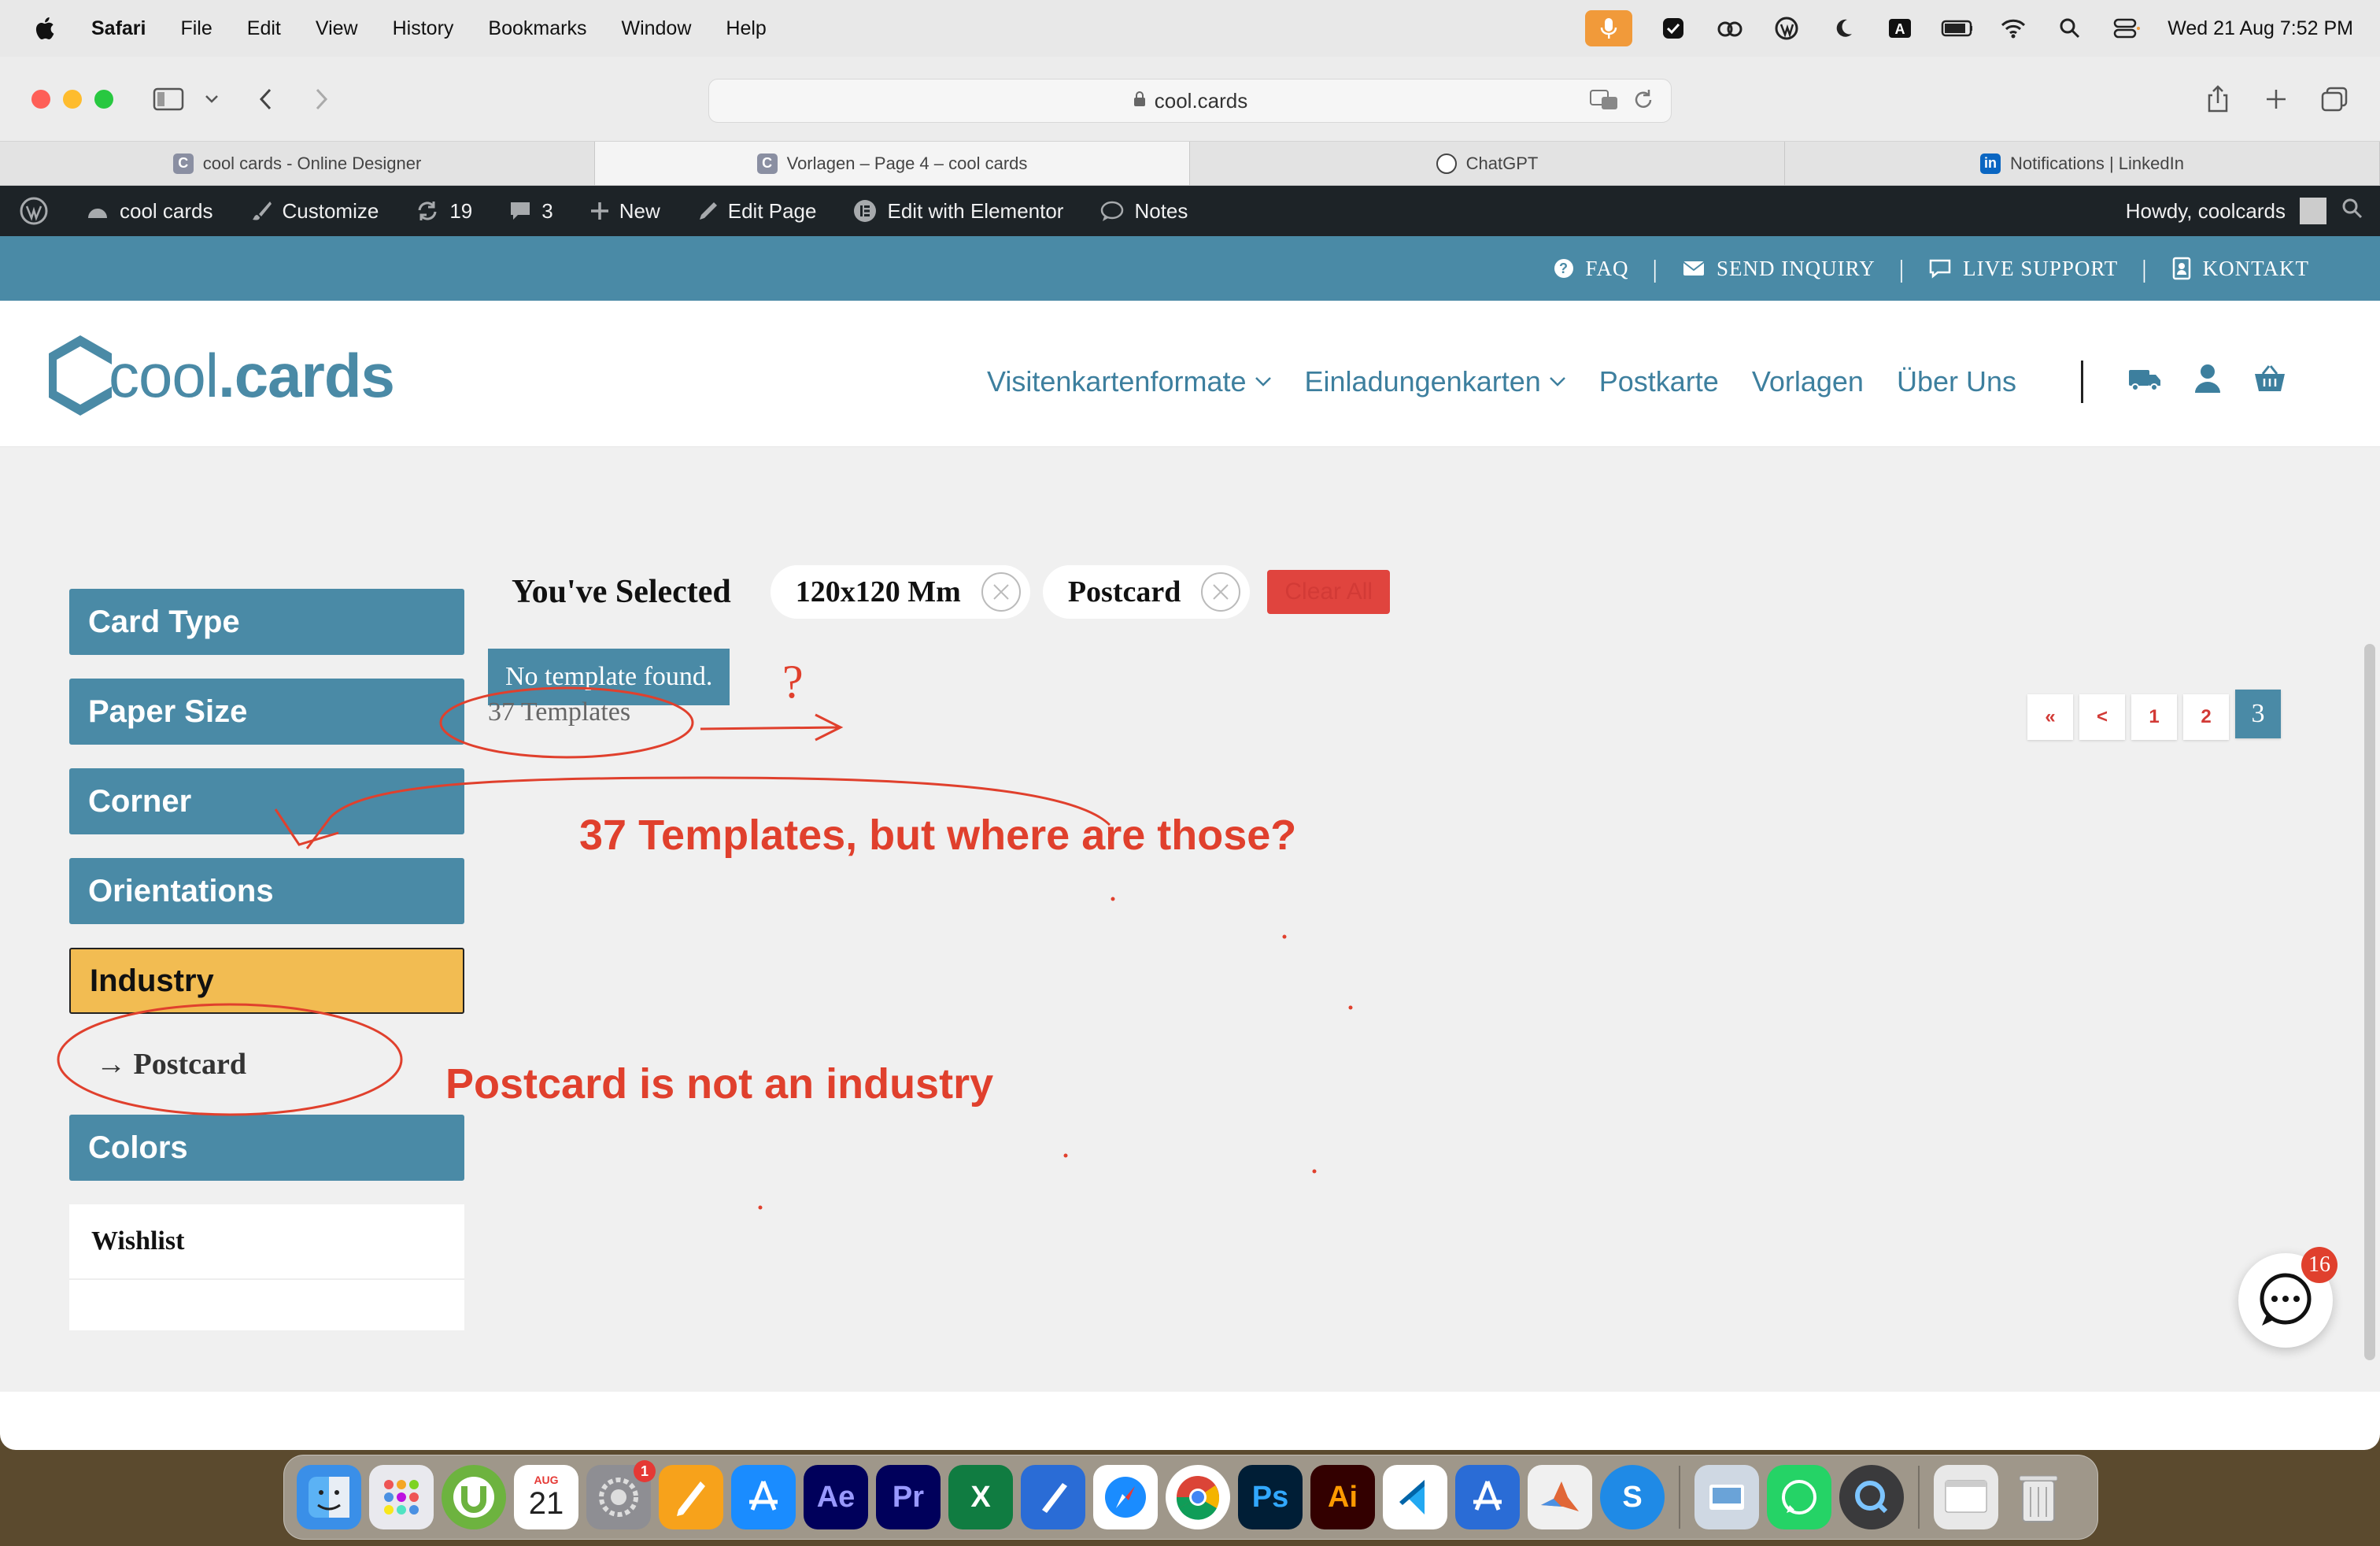 This screenshot has width=2380, height=1546. Describe the element at coordinates (196, 28) in the screenshot. I see `menu-file: File` at that location.